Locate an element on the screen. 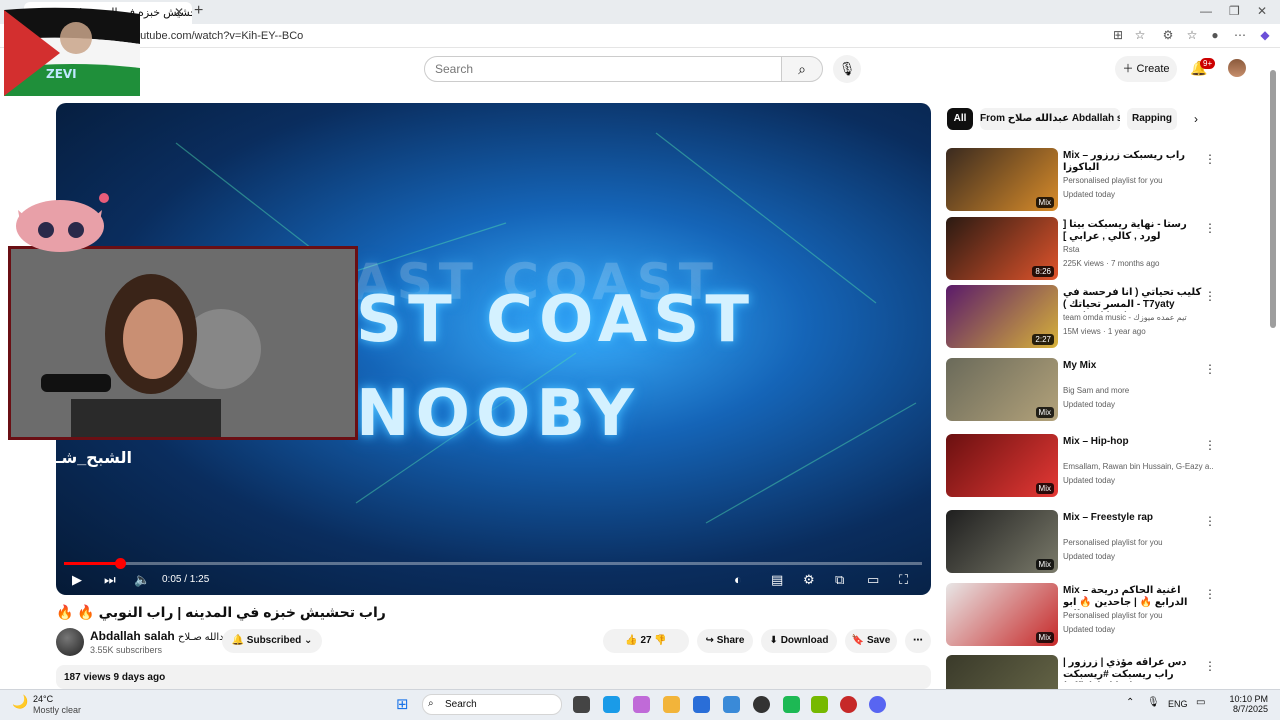 The width and height of the screenshot is (1280, 720). plus-icon: ＋ is located at coordinates (1129, 69).